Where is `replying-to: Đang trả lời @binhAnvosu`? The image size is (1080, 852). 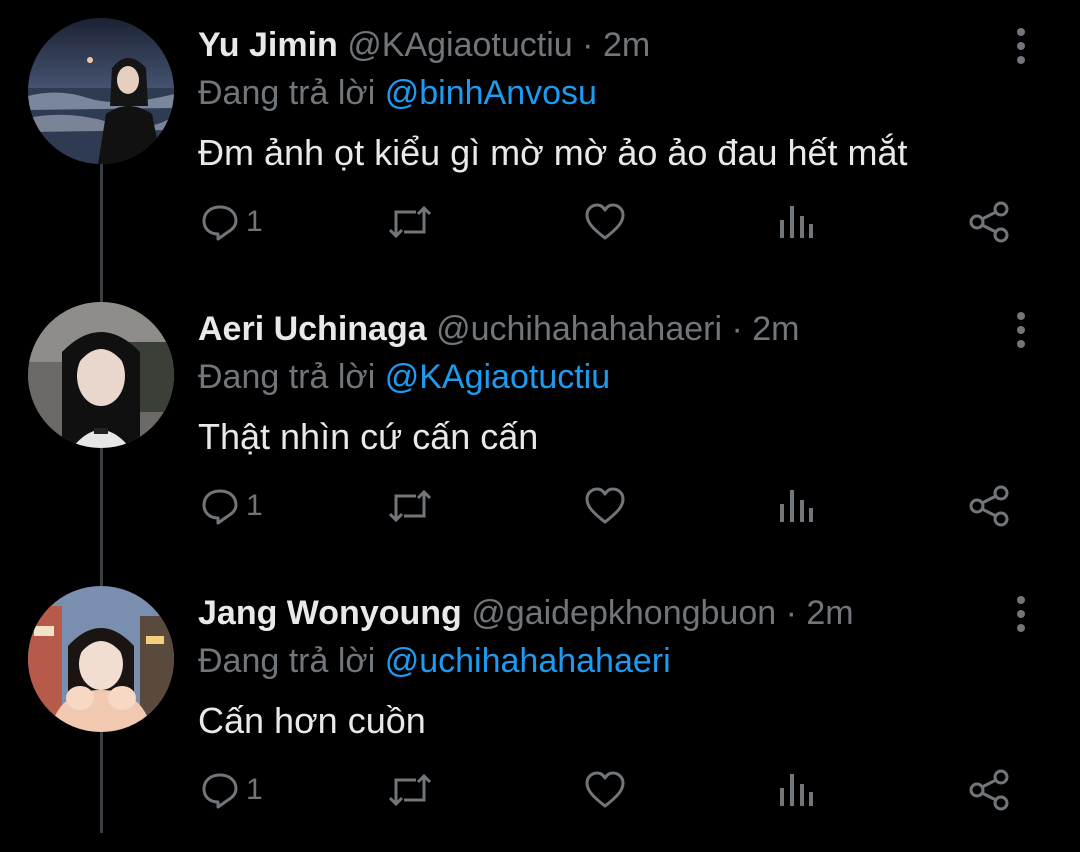 replying-to: Đang trả lời @binhAnvosu is located at coordinates (598, 93).